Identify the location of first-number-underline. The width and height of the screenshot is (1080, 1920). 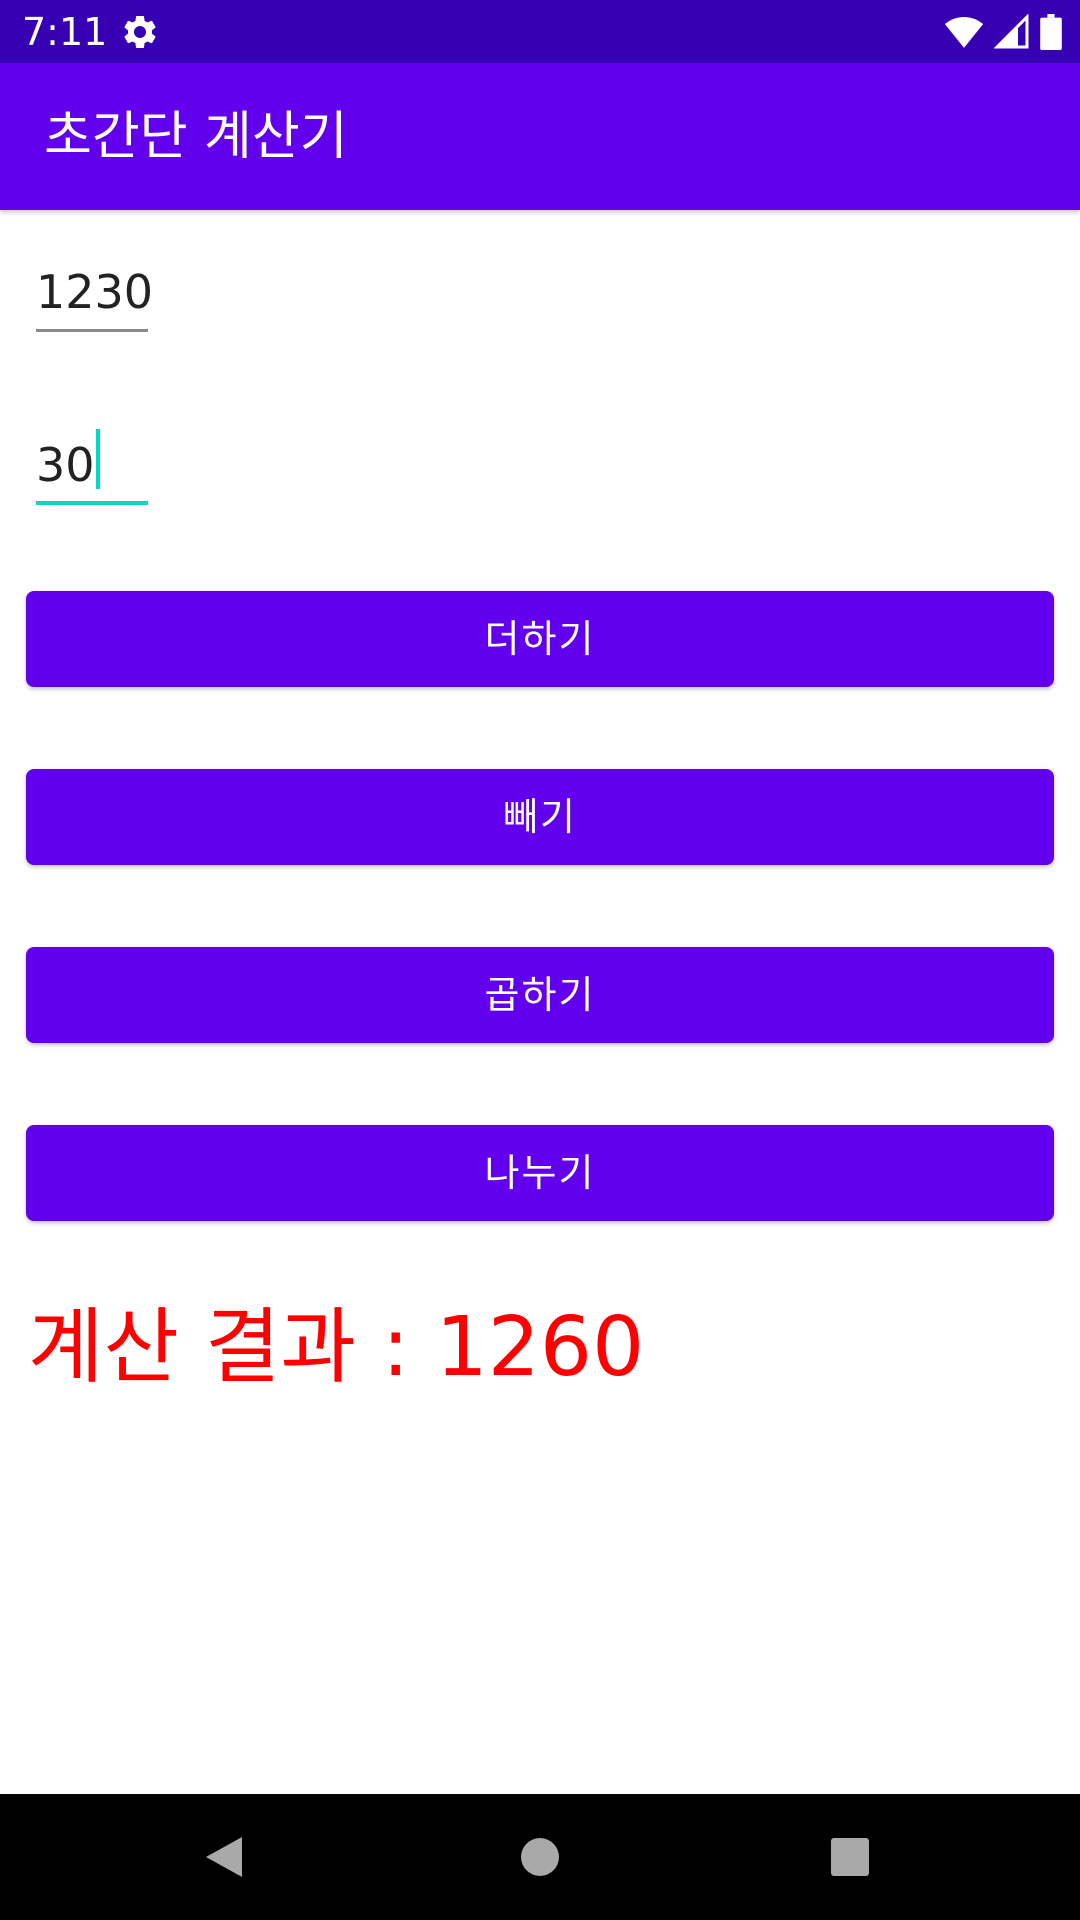
(92, 330).